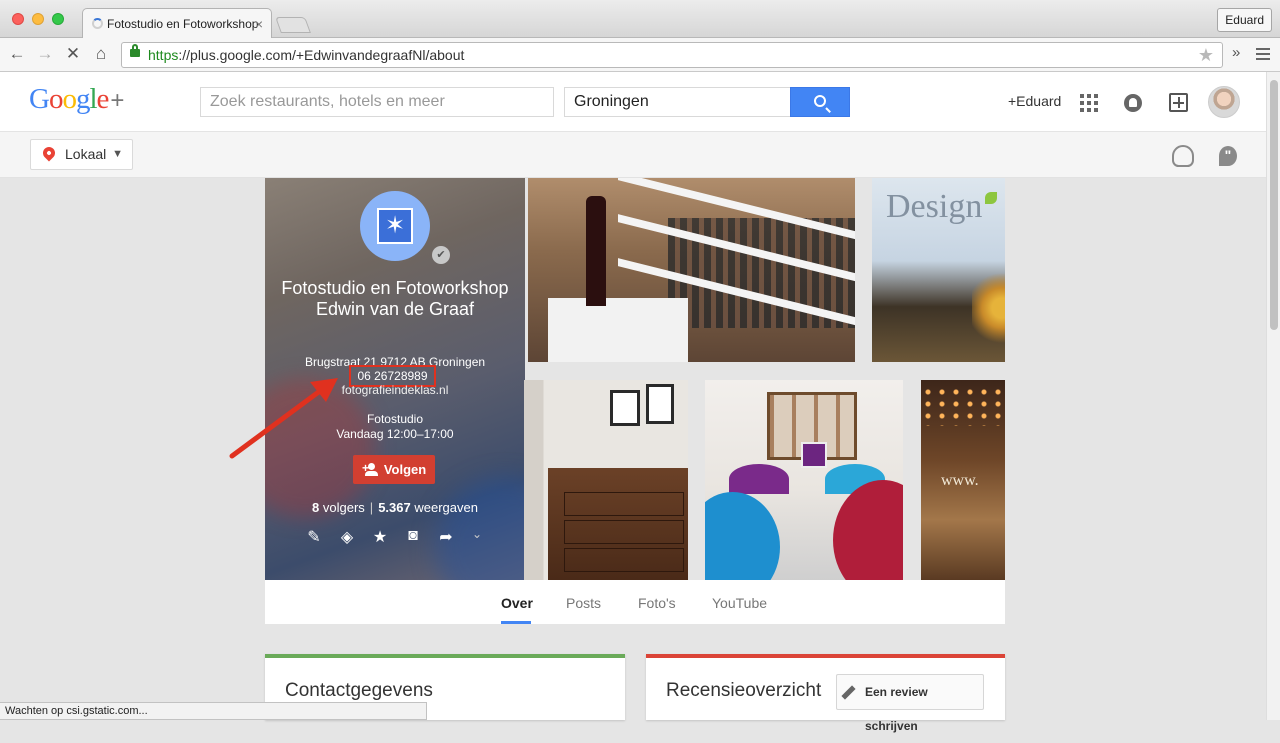 The height and width of the screenshot is (743, 1280). Describe the element at coordinates (69, 99) in the screenshot. I see `logo-text: Google` at that location.